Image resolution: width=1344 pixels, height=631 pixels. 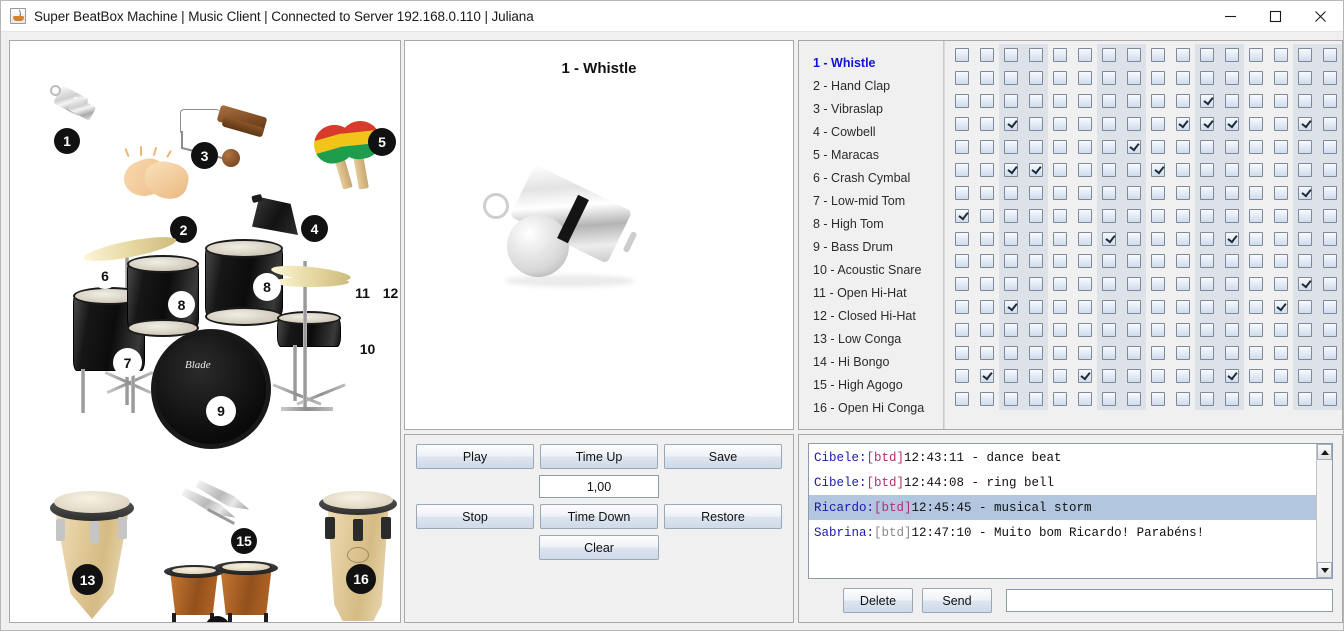 What do you see at coordinates (1084, 284) in the screenshot?
I see `beat-checkbox-r11-c6` at bounding box center [1084, 284].